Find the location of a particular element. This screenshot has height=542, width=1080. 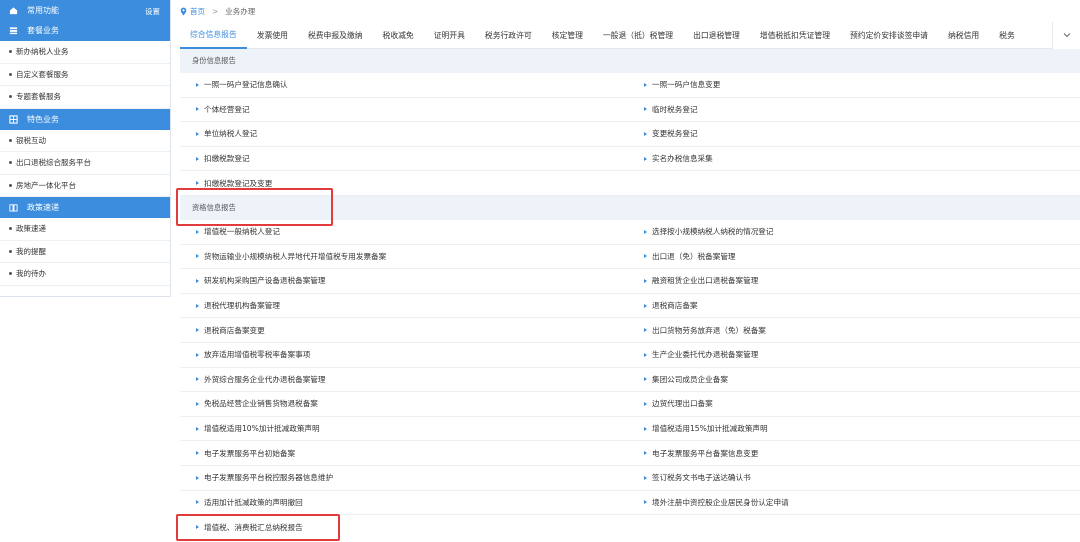

tab: 税务行政许可 is located at coordinates (508, 35).